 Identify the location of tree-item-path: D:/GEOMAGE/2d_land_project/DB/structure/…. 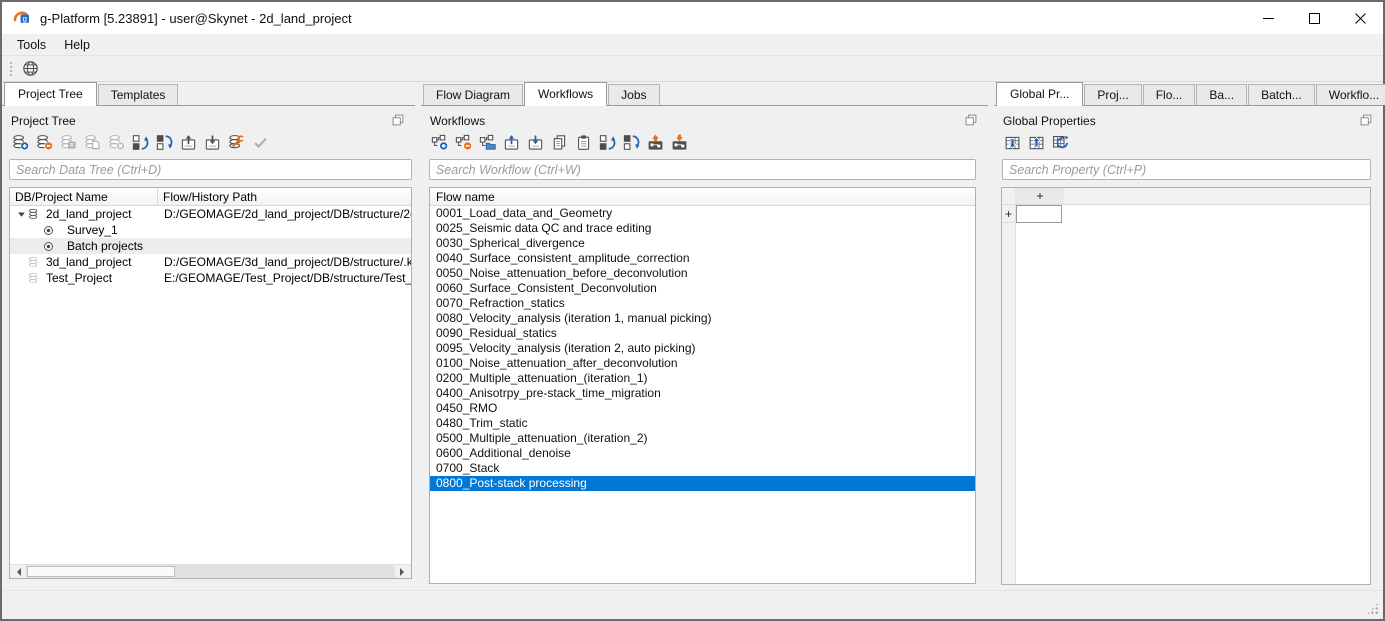
(287, 214).